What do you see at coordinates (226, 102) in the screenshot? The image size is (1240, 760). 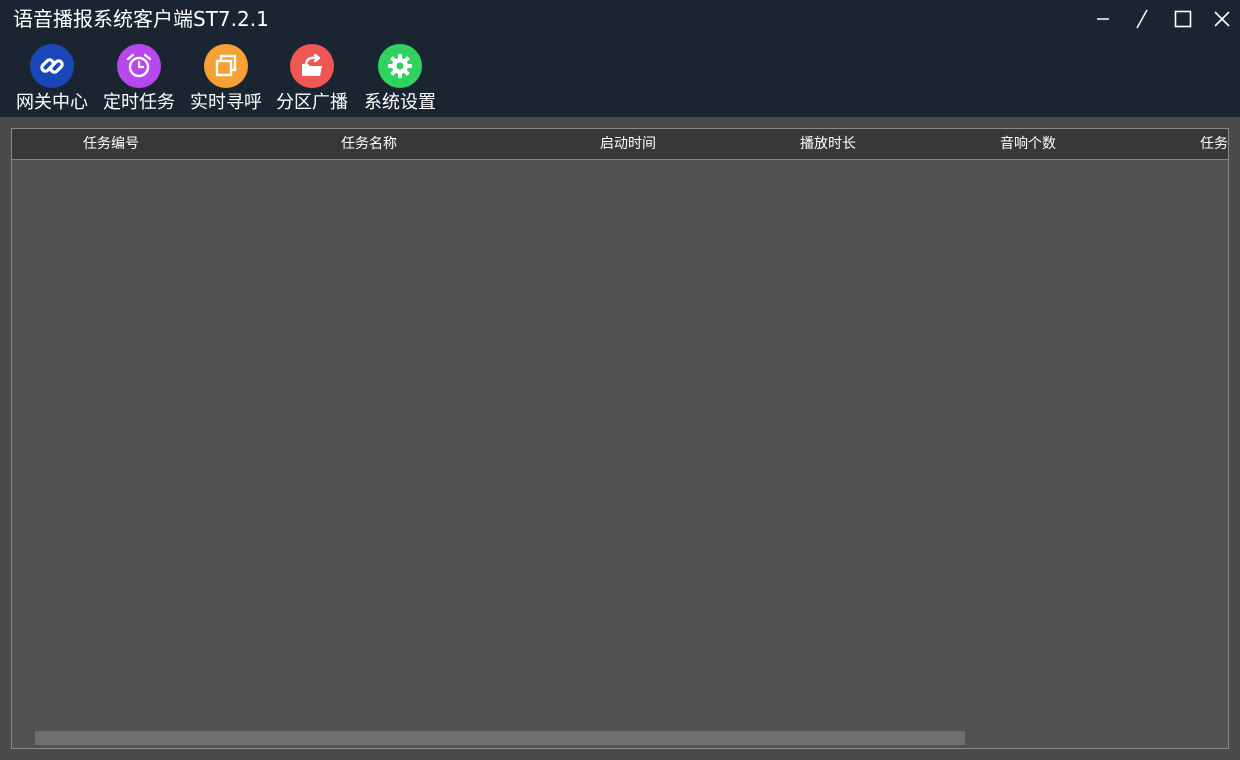 I see `toolbar-label: 实时寻呼` at bounding box center [226, 102].